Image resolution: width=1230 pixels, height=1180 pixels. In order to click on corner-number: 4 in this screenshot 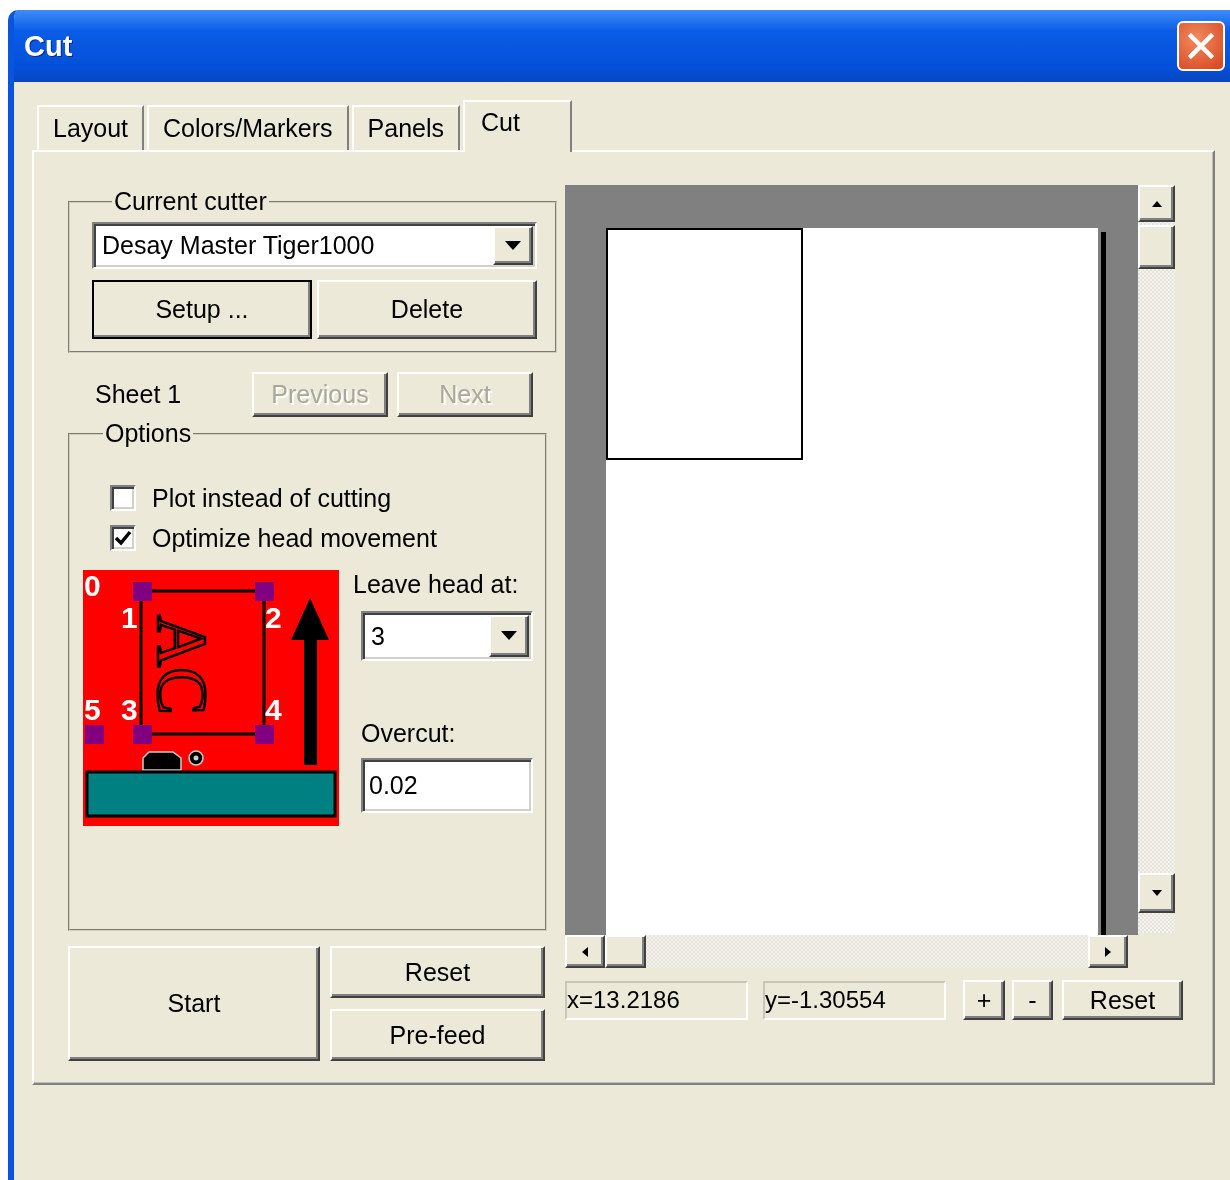, I will do `click(273, 709)`.